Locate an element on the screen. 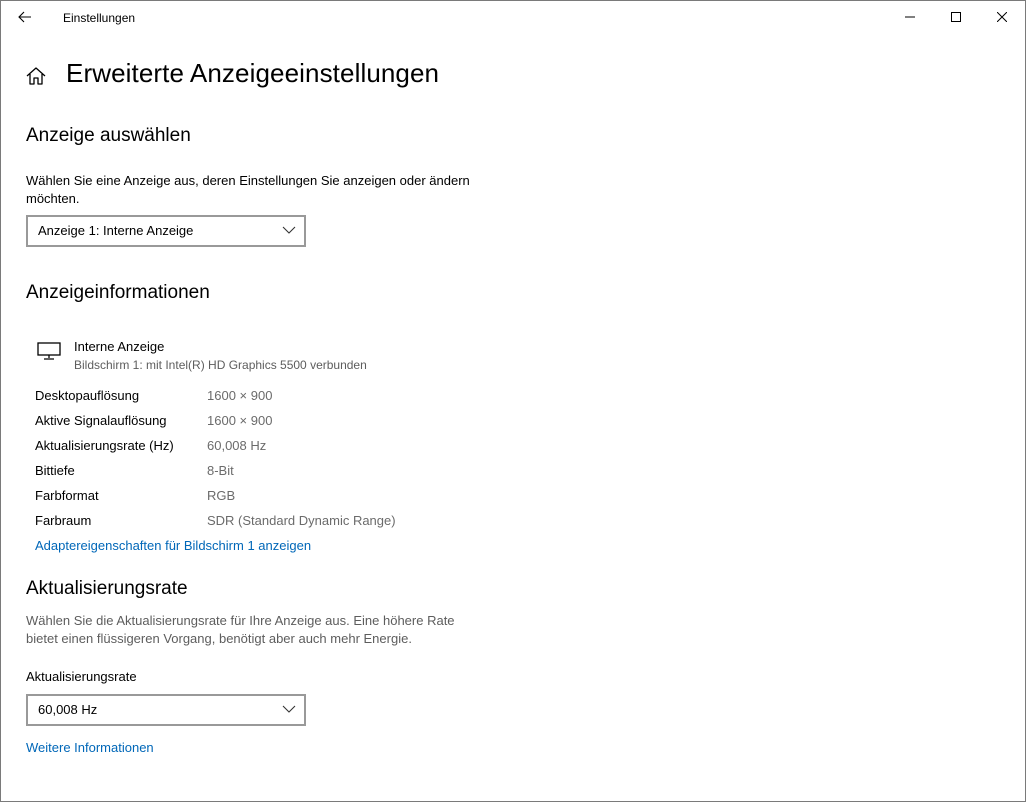 This screenshot has width=1026, height=802. close-button is located at coordinates (1002, 17).